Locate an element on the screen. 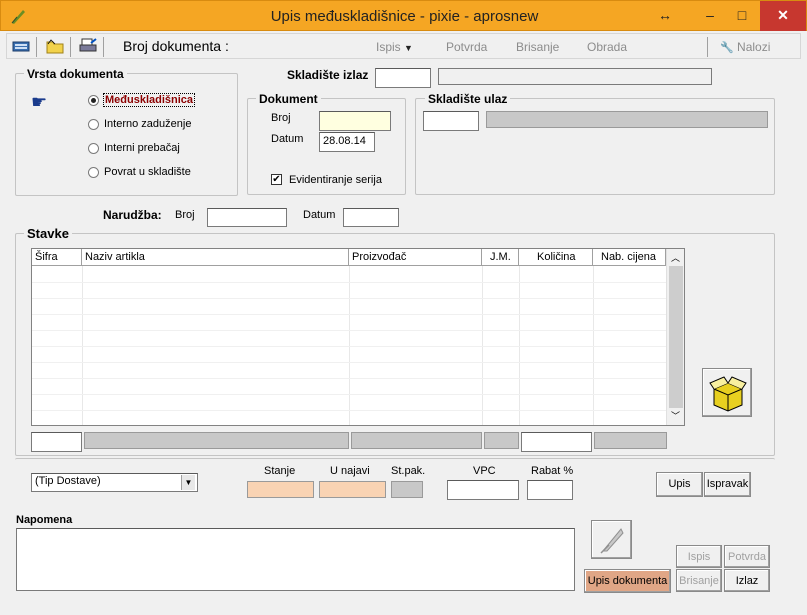 The width and height of the screenshot is (807, 615). brisanje-button: Brisanje is located at coordinates (699, 580).